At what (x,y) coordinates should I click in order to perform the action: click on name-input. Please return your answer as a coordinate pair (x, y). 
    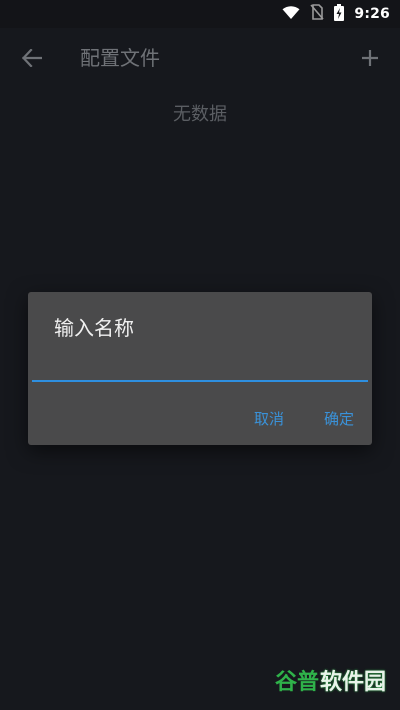
    Looking at the image, I should click on (200, 368).